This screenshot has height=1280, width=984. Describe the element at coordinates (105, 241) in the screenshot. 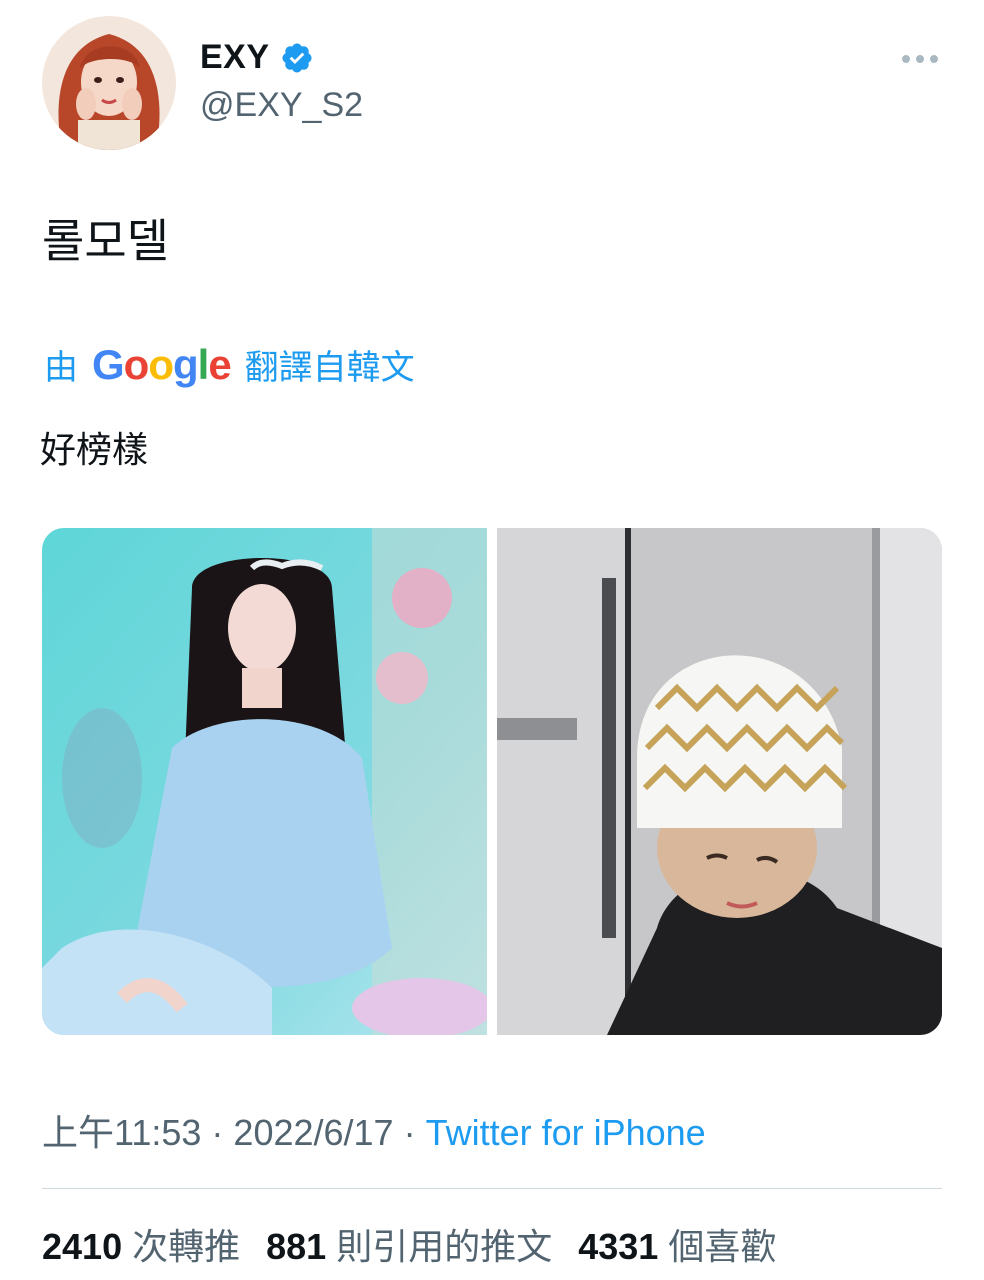

I see `tweet-text: 롤모델` at that location.